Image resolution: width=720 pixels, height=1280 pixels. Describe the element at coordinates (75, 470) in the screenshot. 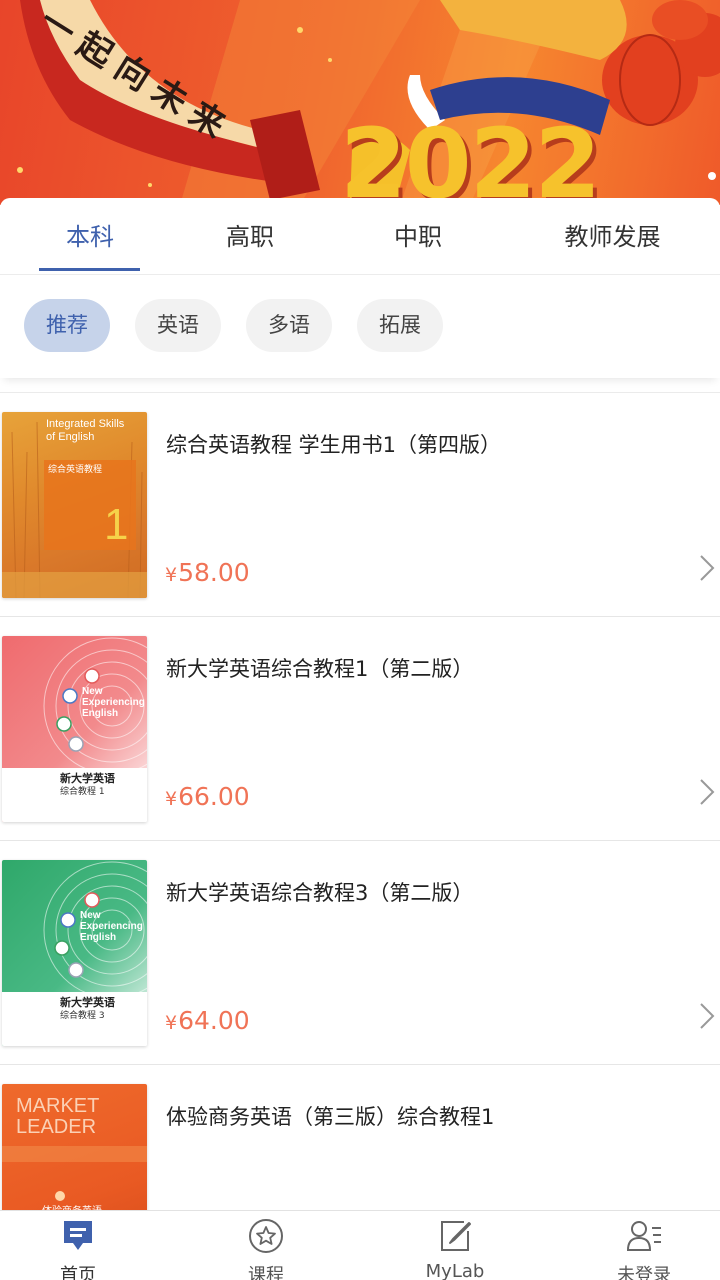

I see `cover-cn-title: 综合英语教程` at that location.